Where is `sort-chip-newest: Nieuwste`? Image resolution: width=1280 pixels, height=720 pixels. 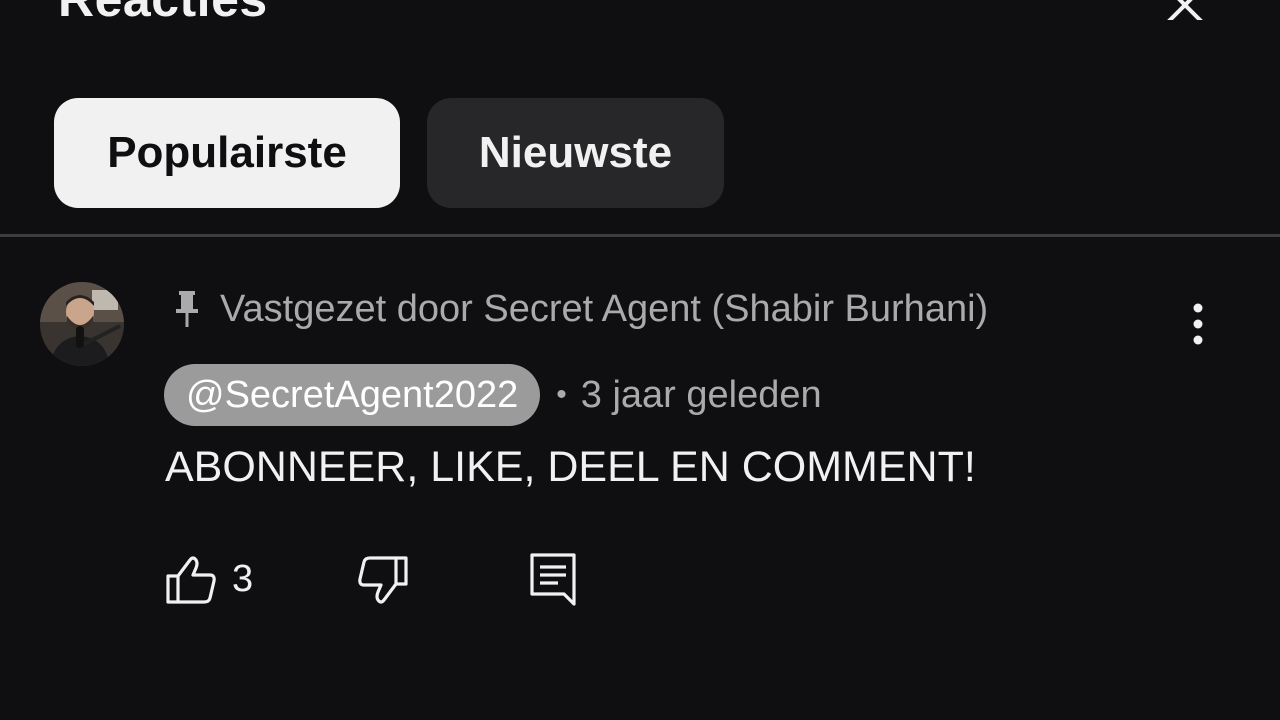 sort-chip-newest: Nieuwste is located at coordinates (575, 153).